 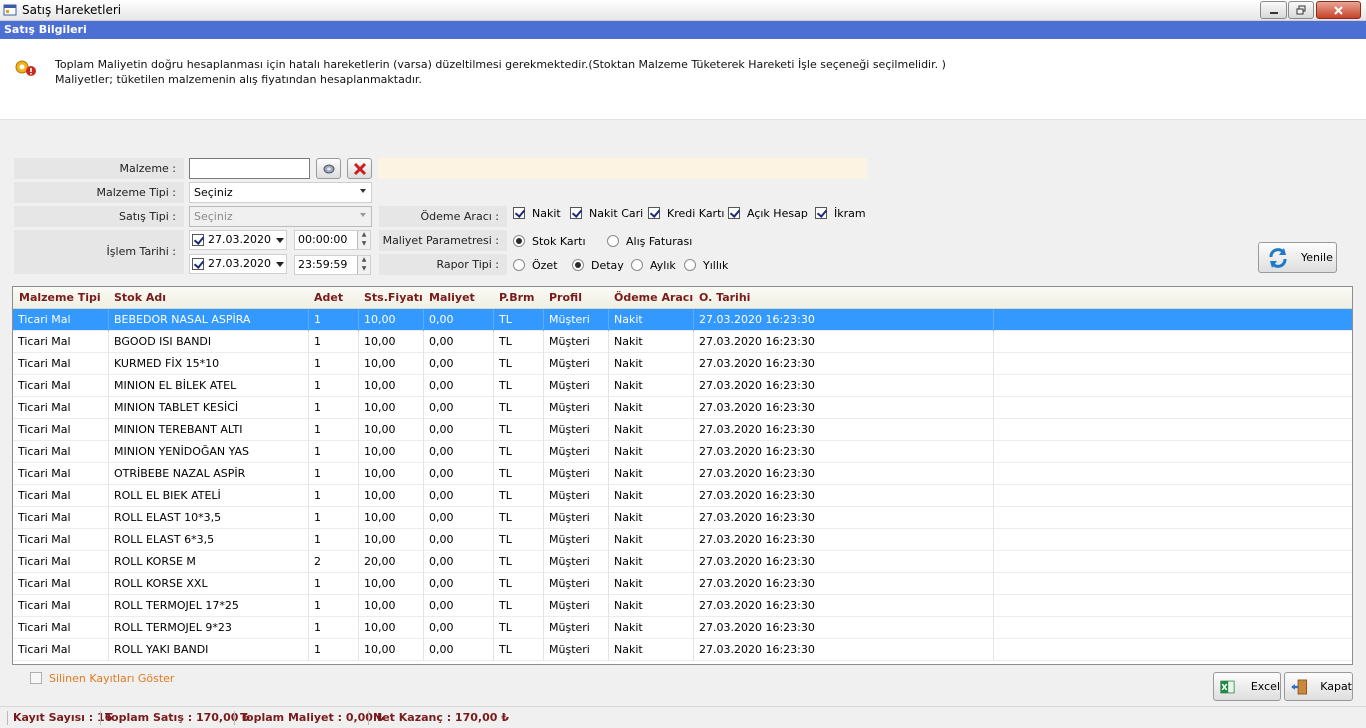 What do you see at coordinates (724, 297) in the screenshot?
I see `column-header: O. Tarihi` at bounding box center [724, 297].